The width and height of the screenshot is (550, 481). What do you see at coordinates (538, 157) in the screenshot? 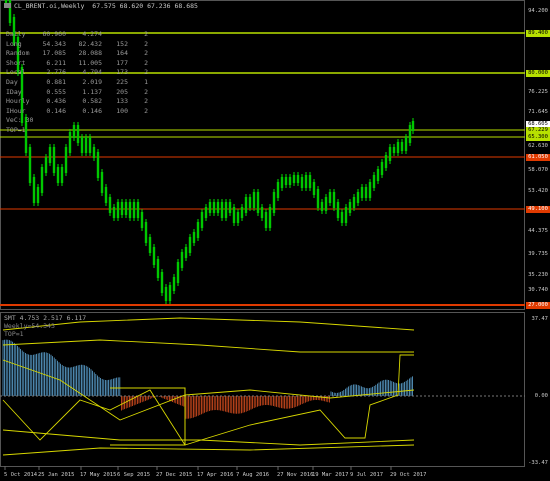
I see `price-tag: 61.050` at bounding box center [538, 157].